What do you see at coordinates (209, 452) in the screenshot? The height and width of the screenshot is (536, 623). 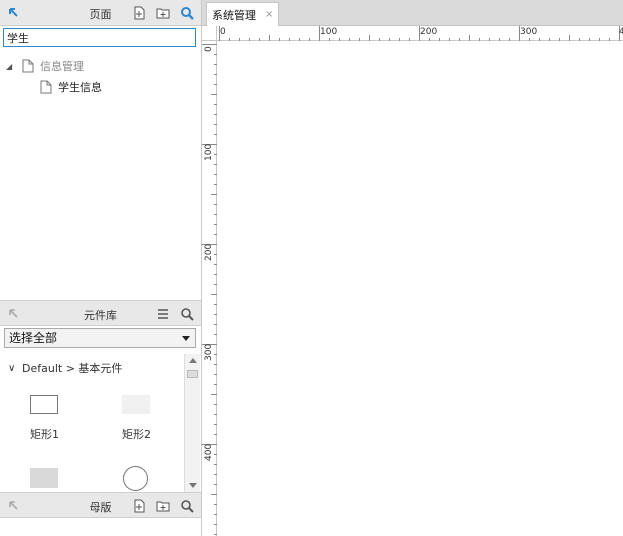 I see `ruler-label: 400` at bounding box center [209, 452].